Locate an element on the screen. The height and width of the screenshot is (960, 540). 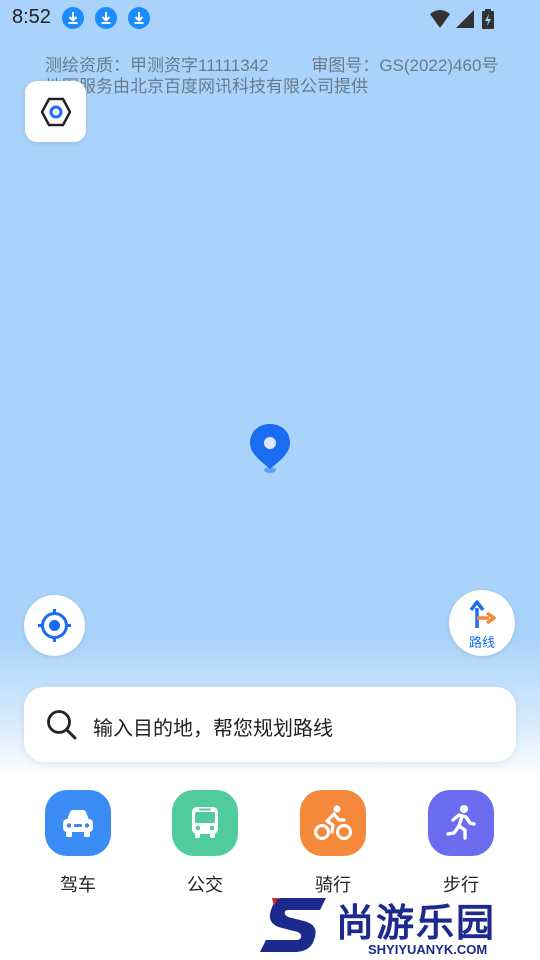
car-icon is located at coordinates (78, 823).